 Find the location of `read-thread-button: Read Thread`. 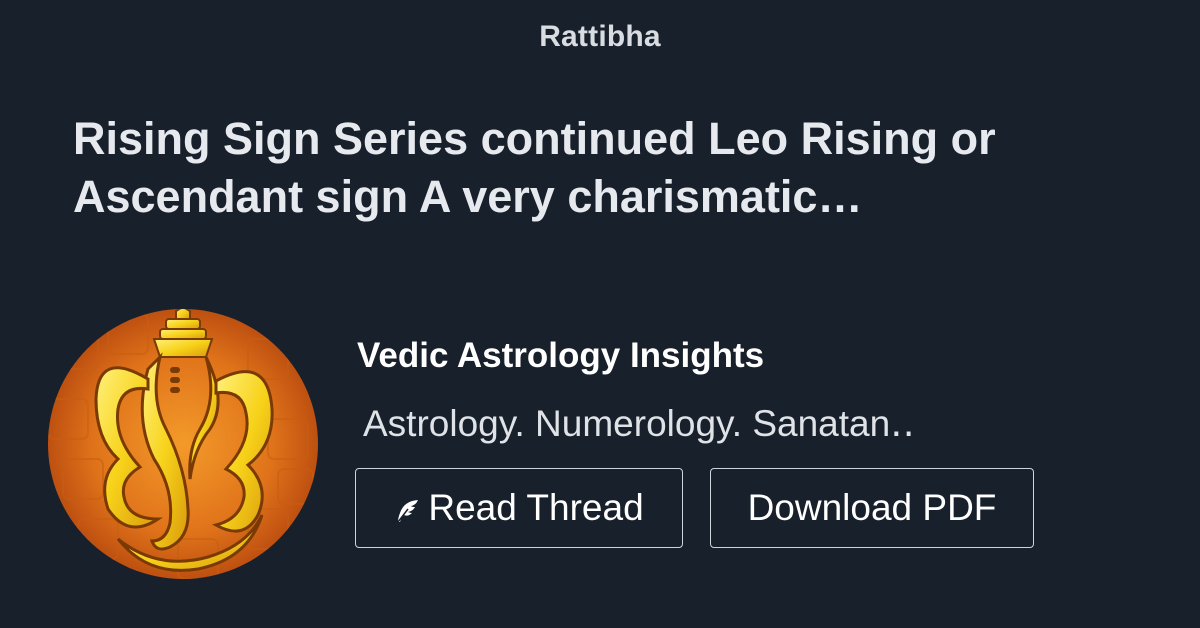

read-thread-button: Read Thread is located at coordinates (519, 508).